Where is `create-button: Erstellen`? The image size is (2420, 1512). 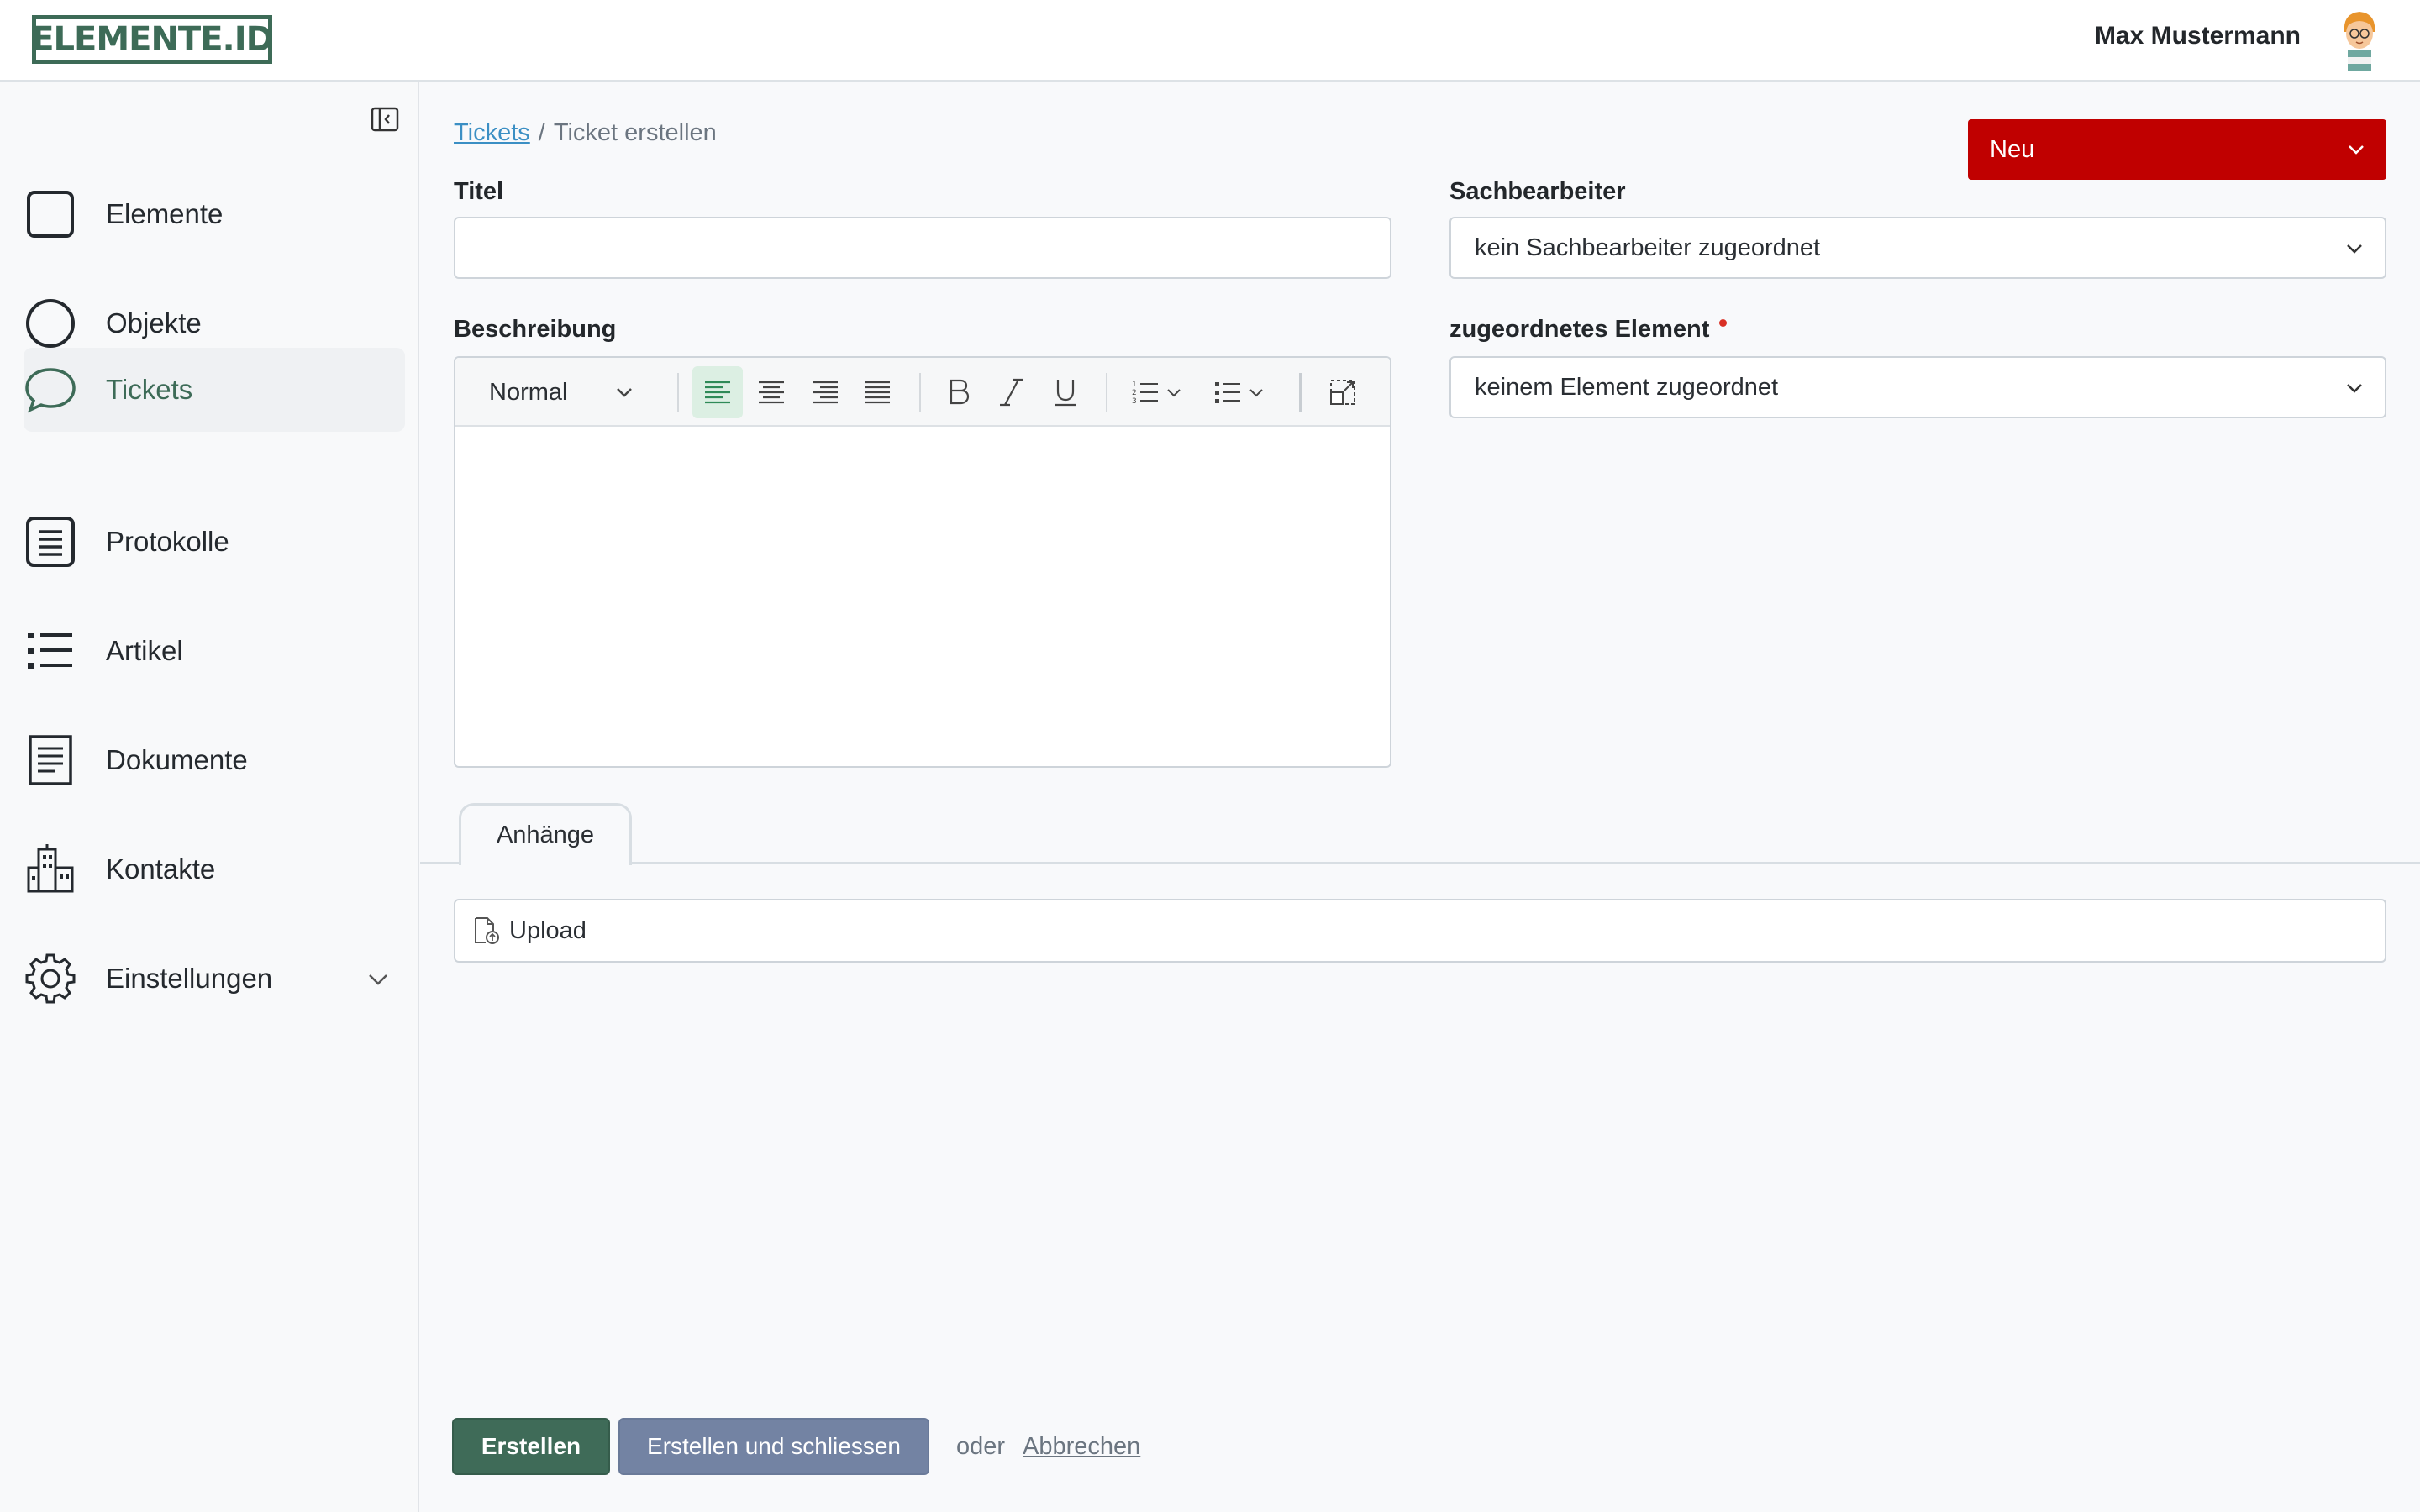 create-button: Erstellen is located at coordinates (531, 1446).